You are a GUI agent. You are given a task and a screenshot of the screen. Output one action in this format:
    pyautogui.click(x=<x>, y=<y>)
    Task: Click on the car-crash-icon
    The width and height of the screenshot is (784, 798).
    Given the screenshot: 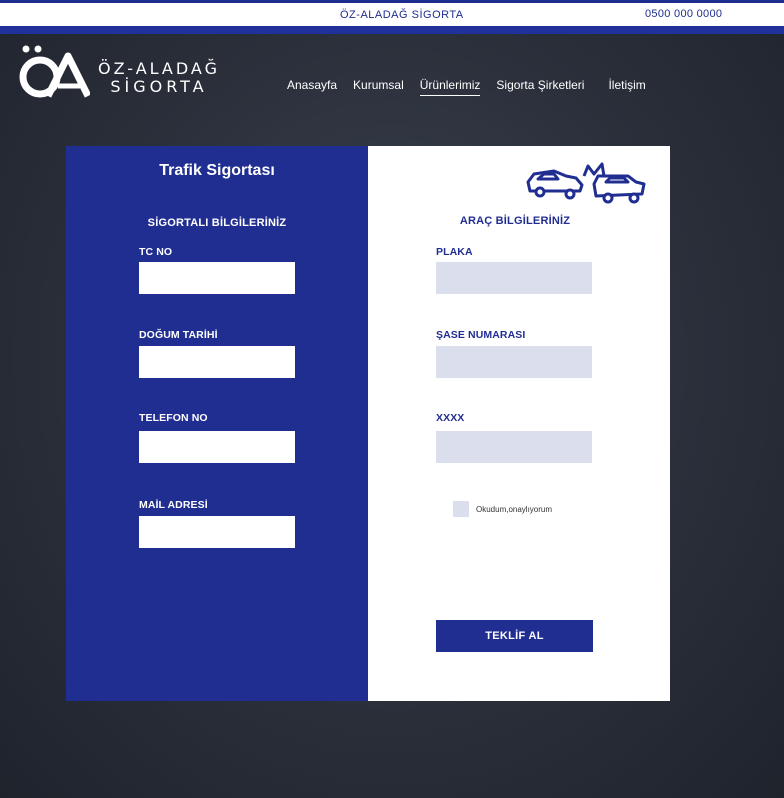 What is the action you would take?
    pyautogui.click(x=586, y=183)
    